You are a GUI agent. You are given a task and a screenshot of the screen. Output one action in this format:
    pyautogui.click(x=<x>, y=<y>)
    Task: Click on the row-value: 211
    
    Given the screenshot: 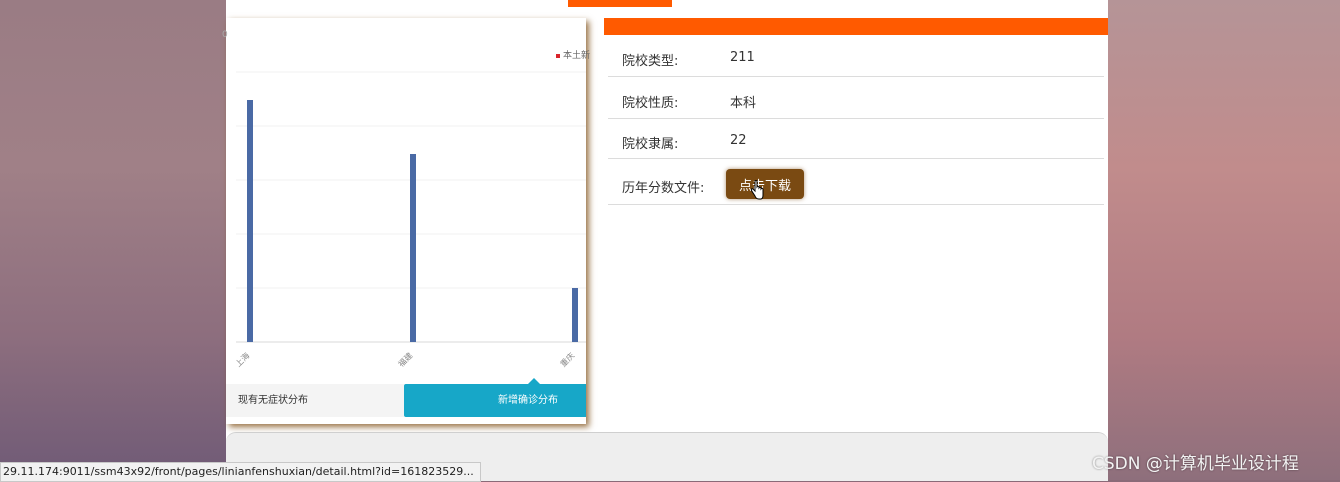 What is the action you would take?
    pyautogui.click(x=742, y=57)
    